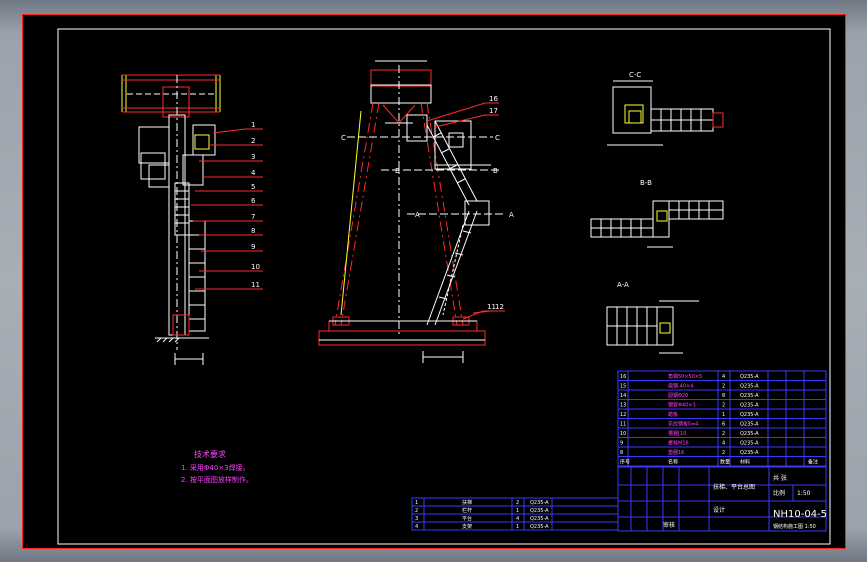 This screenshot has width=867, height=562. I want to click on title-project: 扶梯、平台总图, so click(734, 487).